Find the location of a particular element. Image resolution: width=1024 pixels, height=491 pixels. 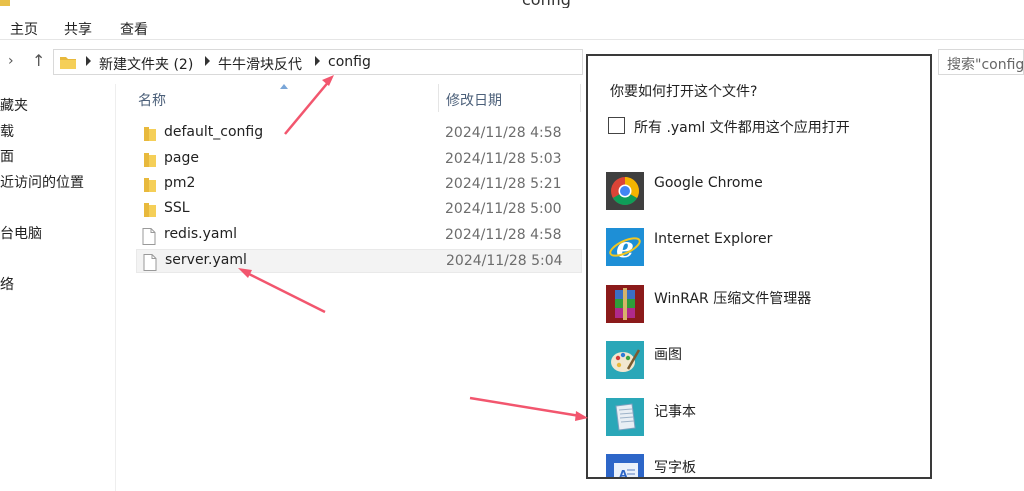

file-date: 2024/11/28 5:00 is located at coordinates (503, 209).